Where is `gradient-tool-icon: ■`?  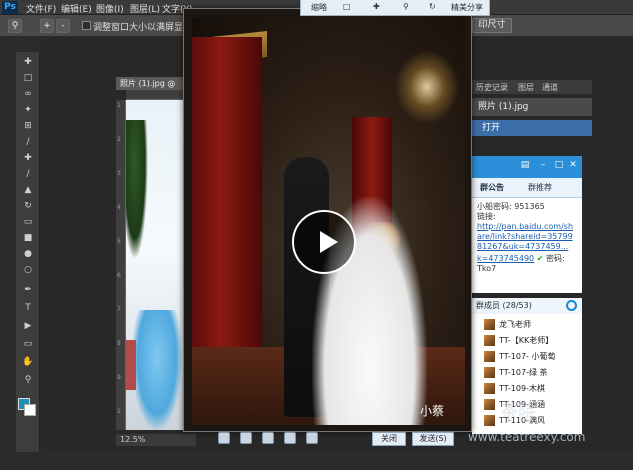 gradient-tool-icon: ■ is located at coordinates (28, 238).